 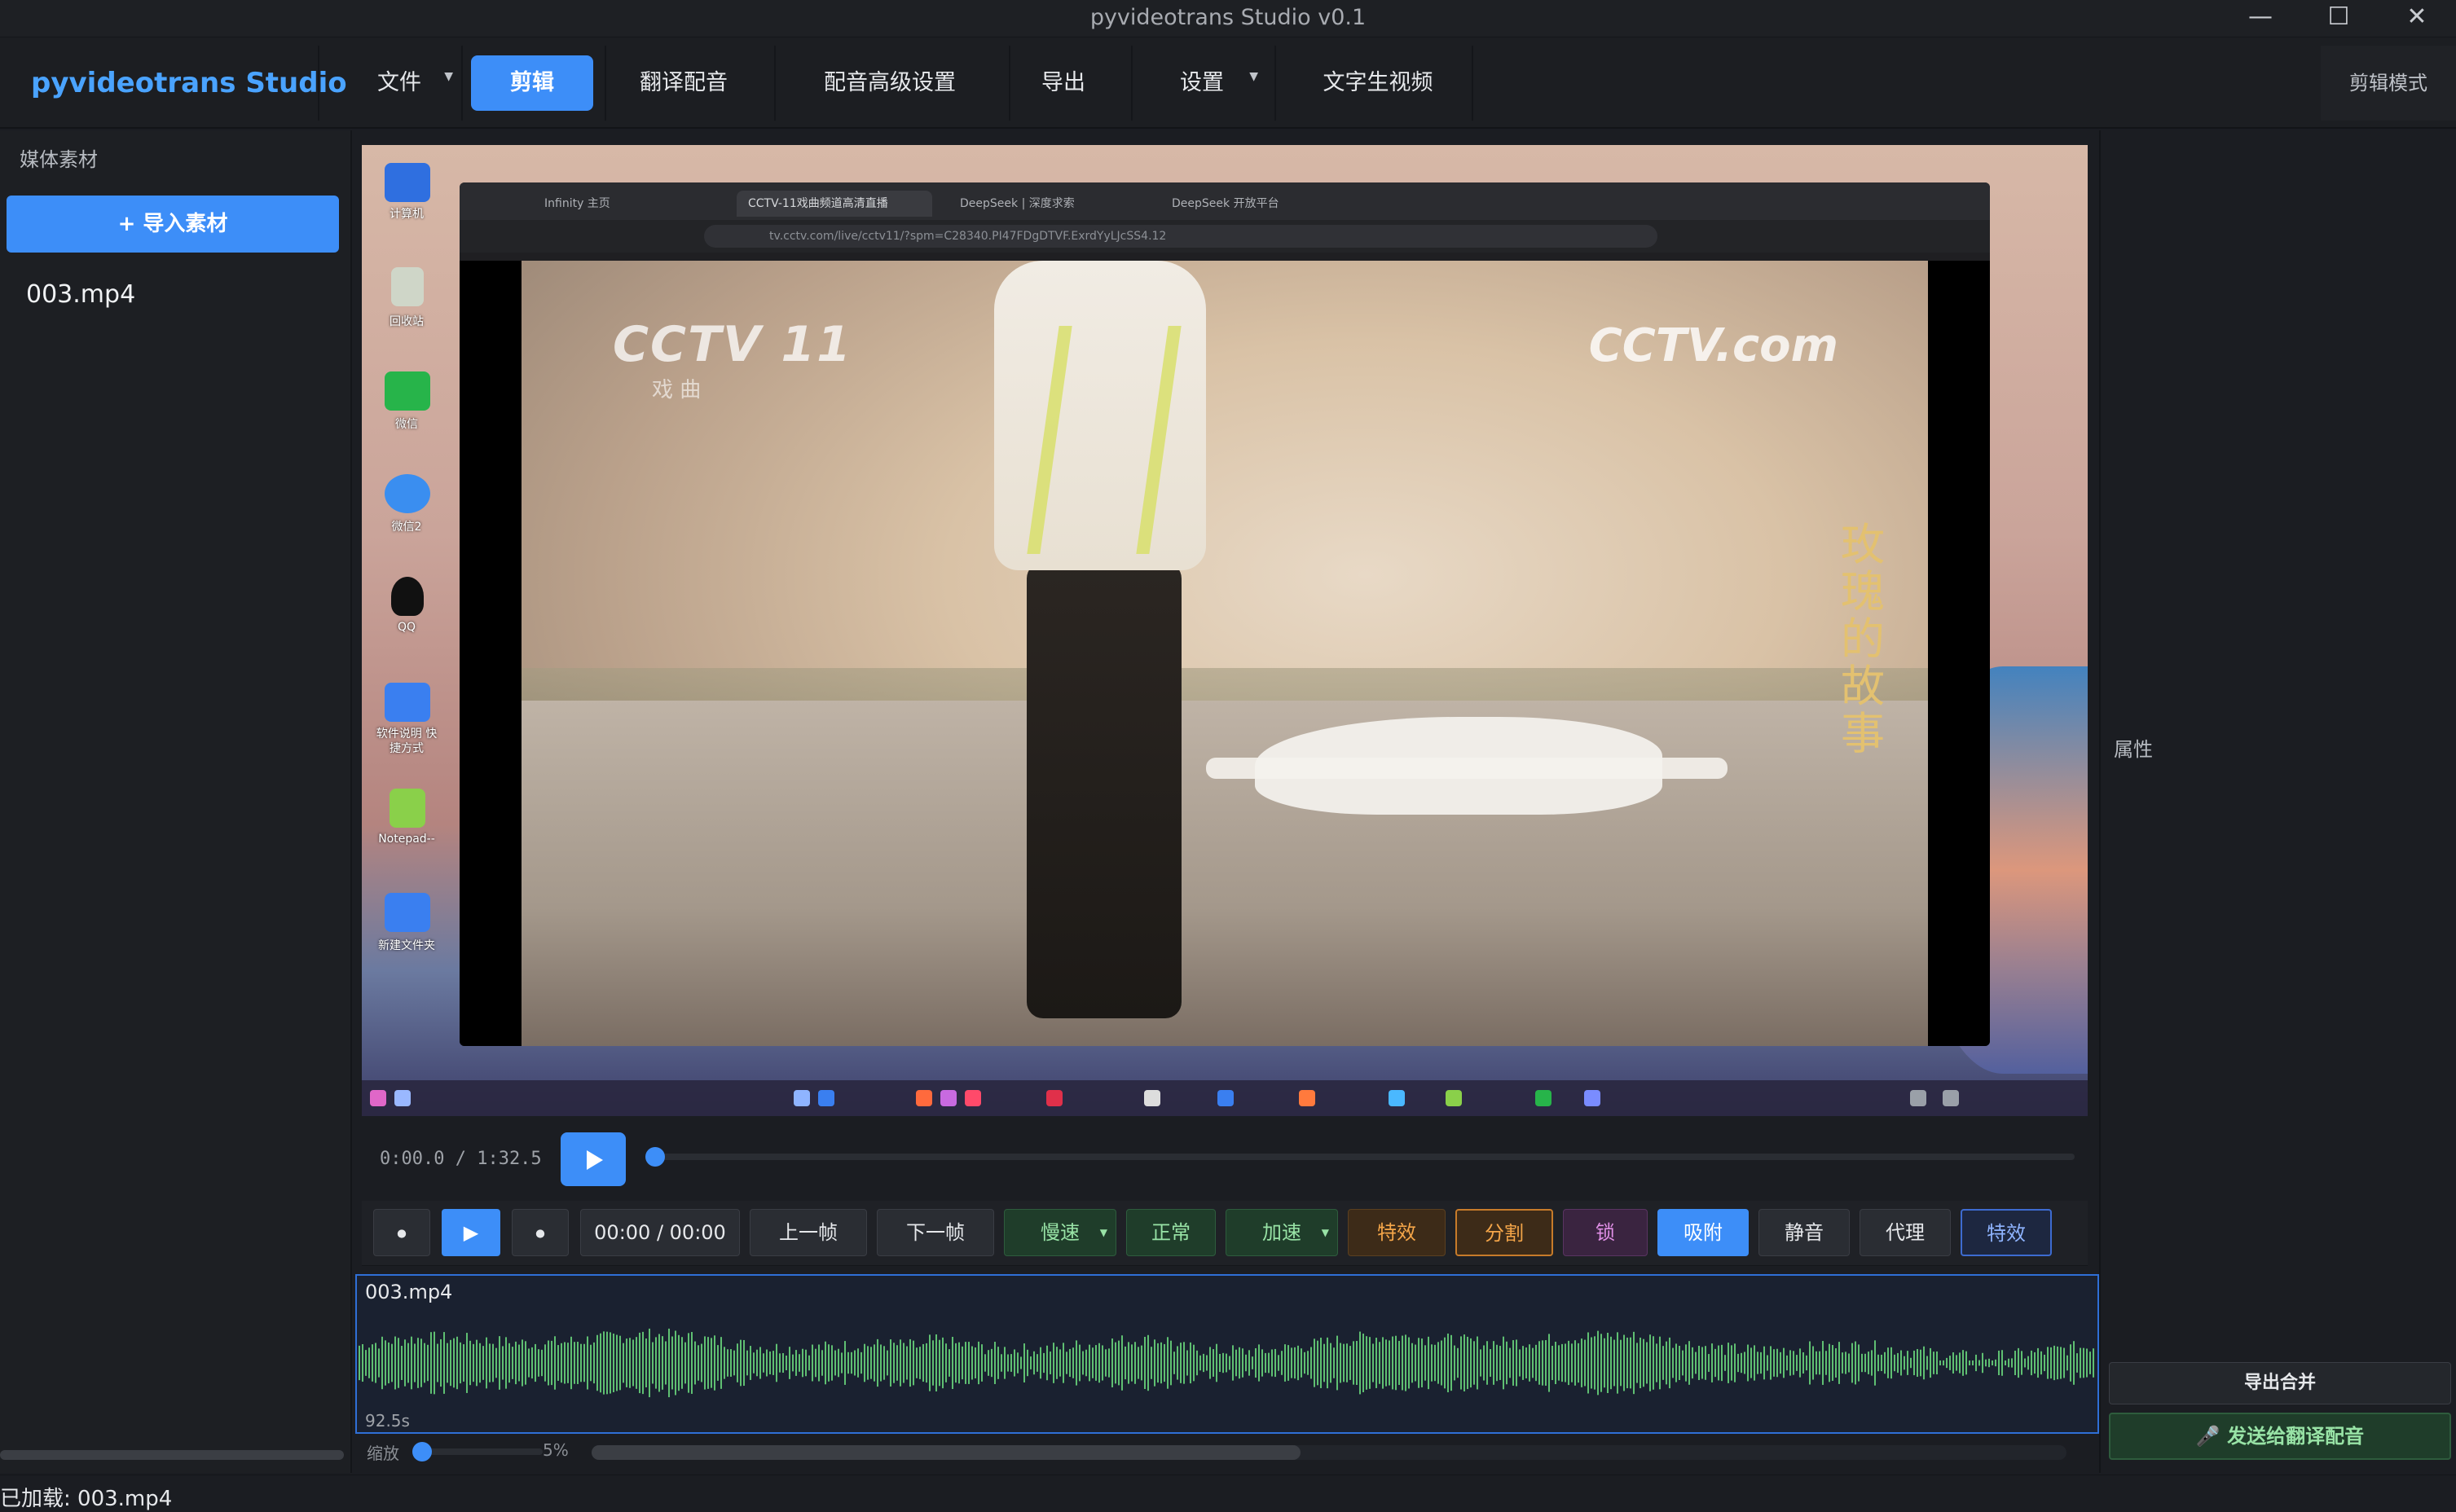 What do you see at coordinates (1378, 83) in the screenshot?
I see `menu-text-to-video: 文字生视频` at bounding box center [1378, 83].